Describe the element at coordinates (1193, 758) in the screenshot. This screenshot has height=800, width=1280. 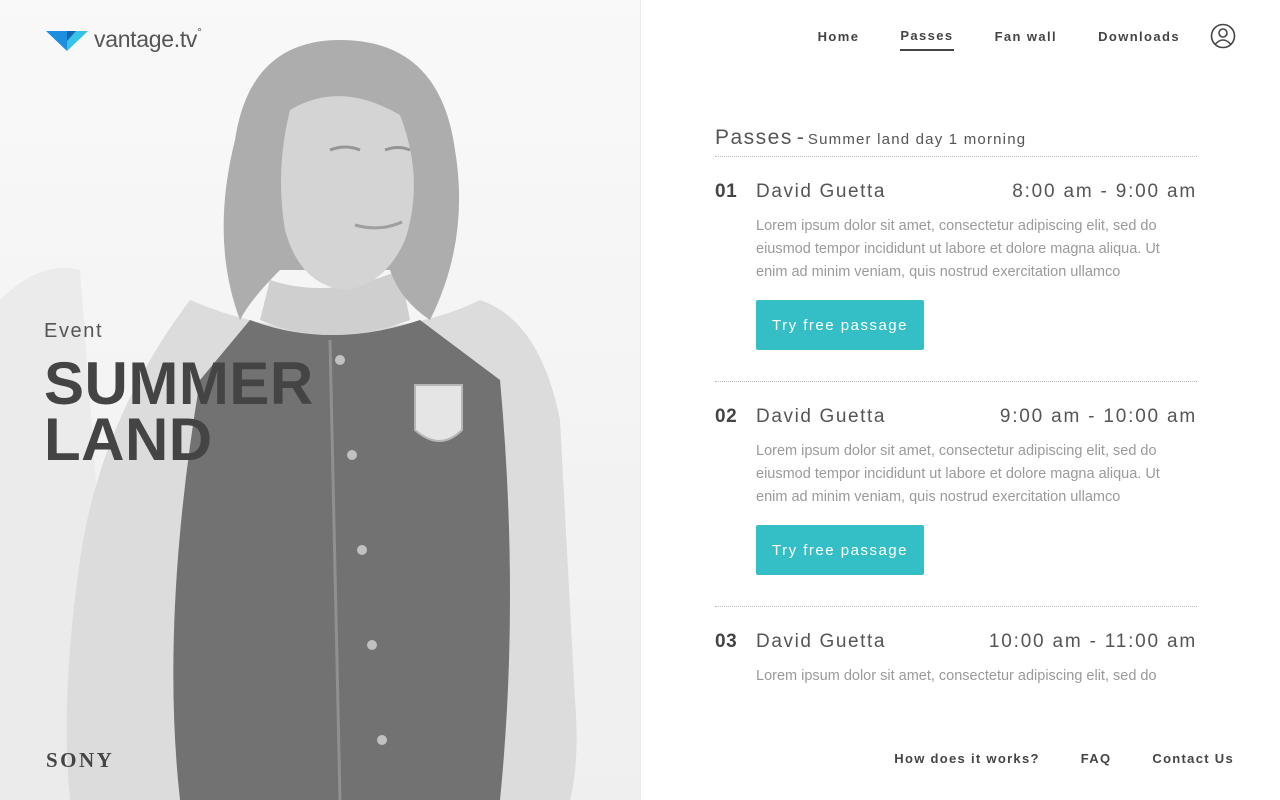
I see `footer-contact-link: Contact Us` at that location.